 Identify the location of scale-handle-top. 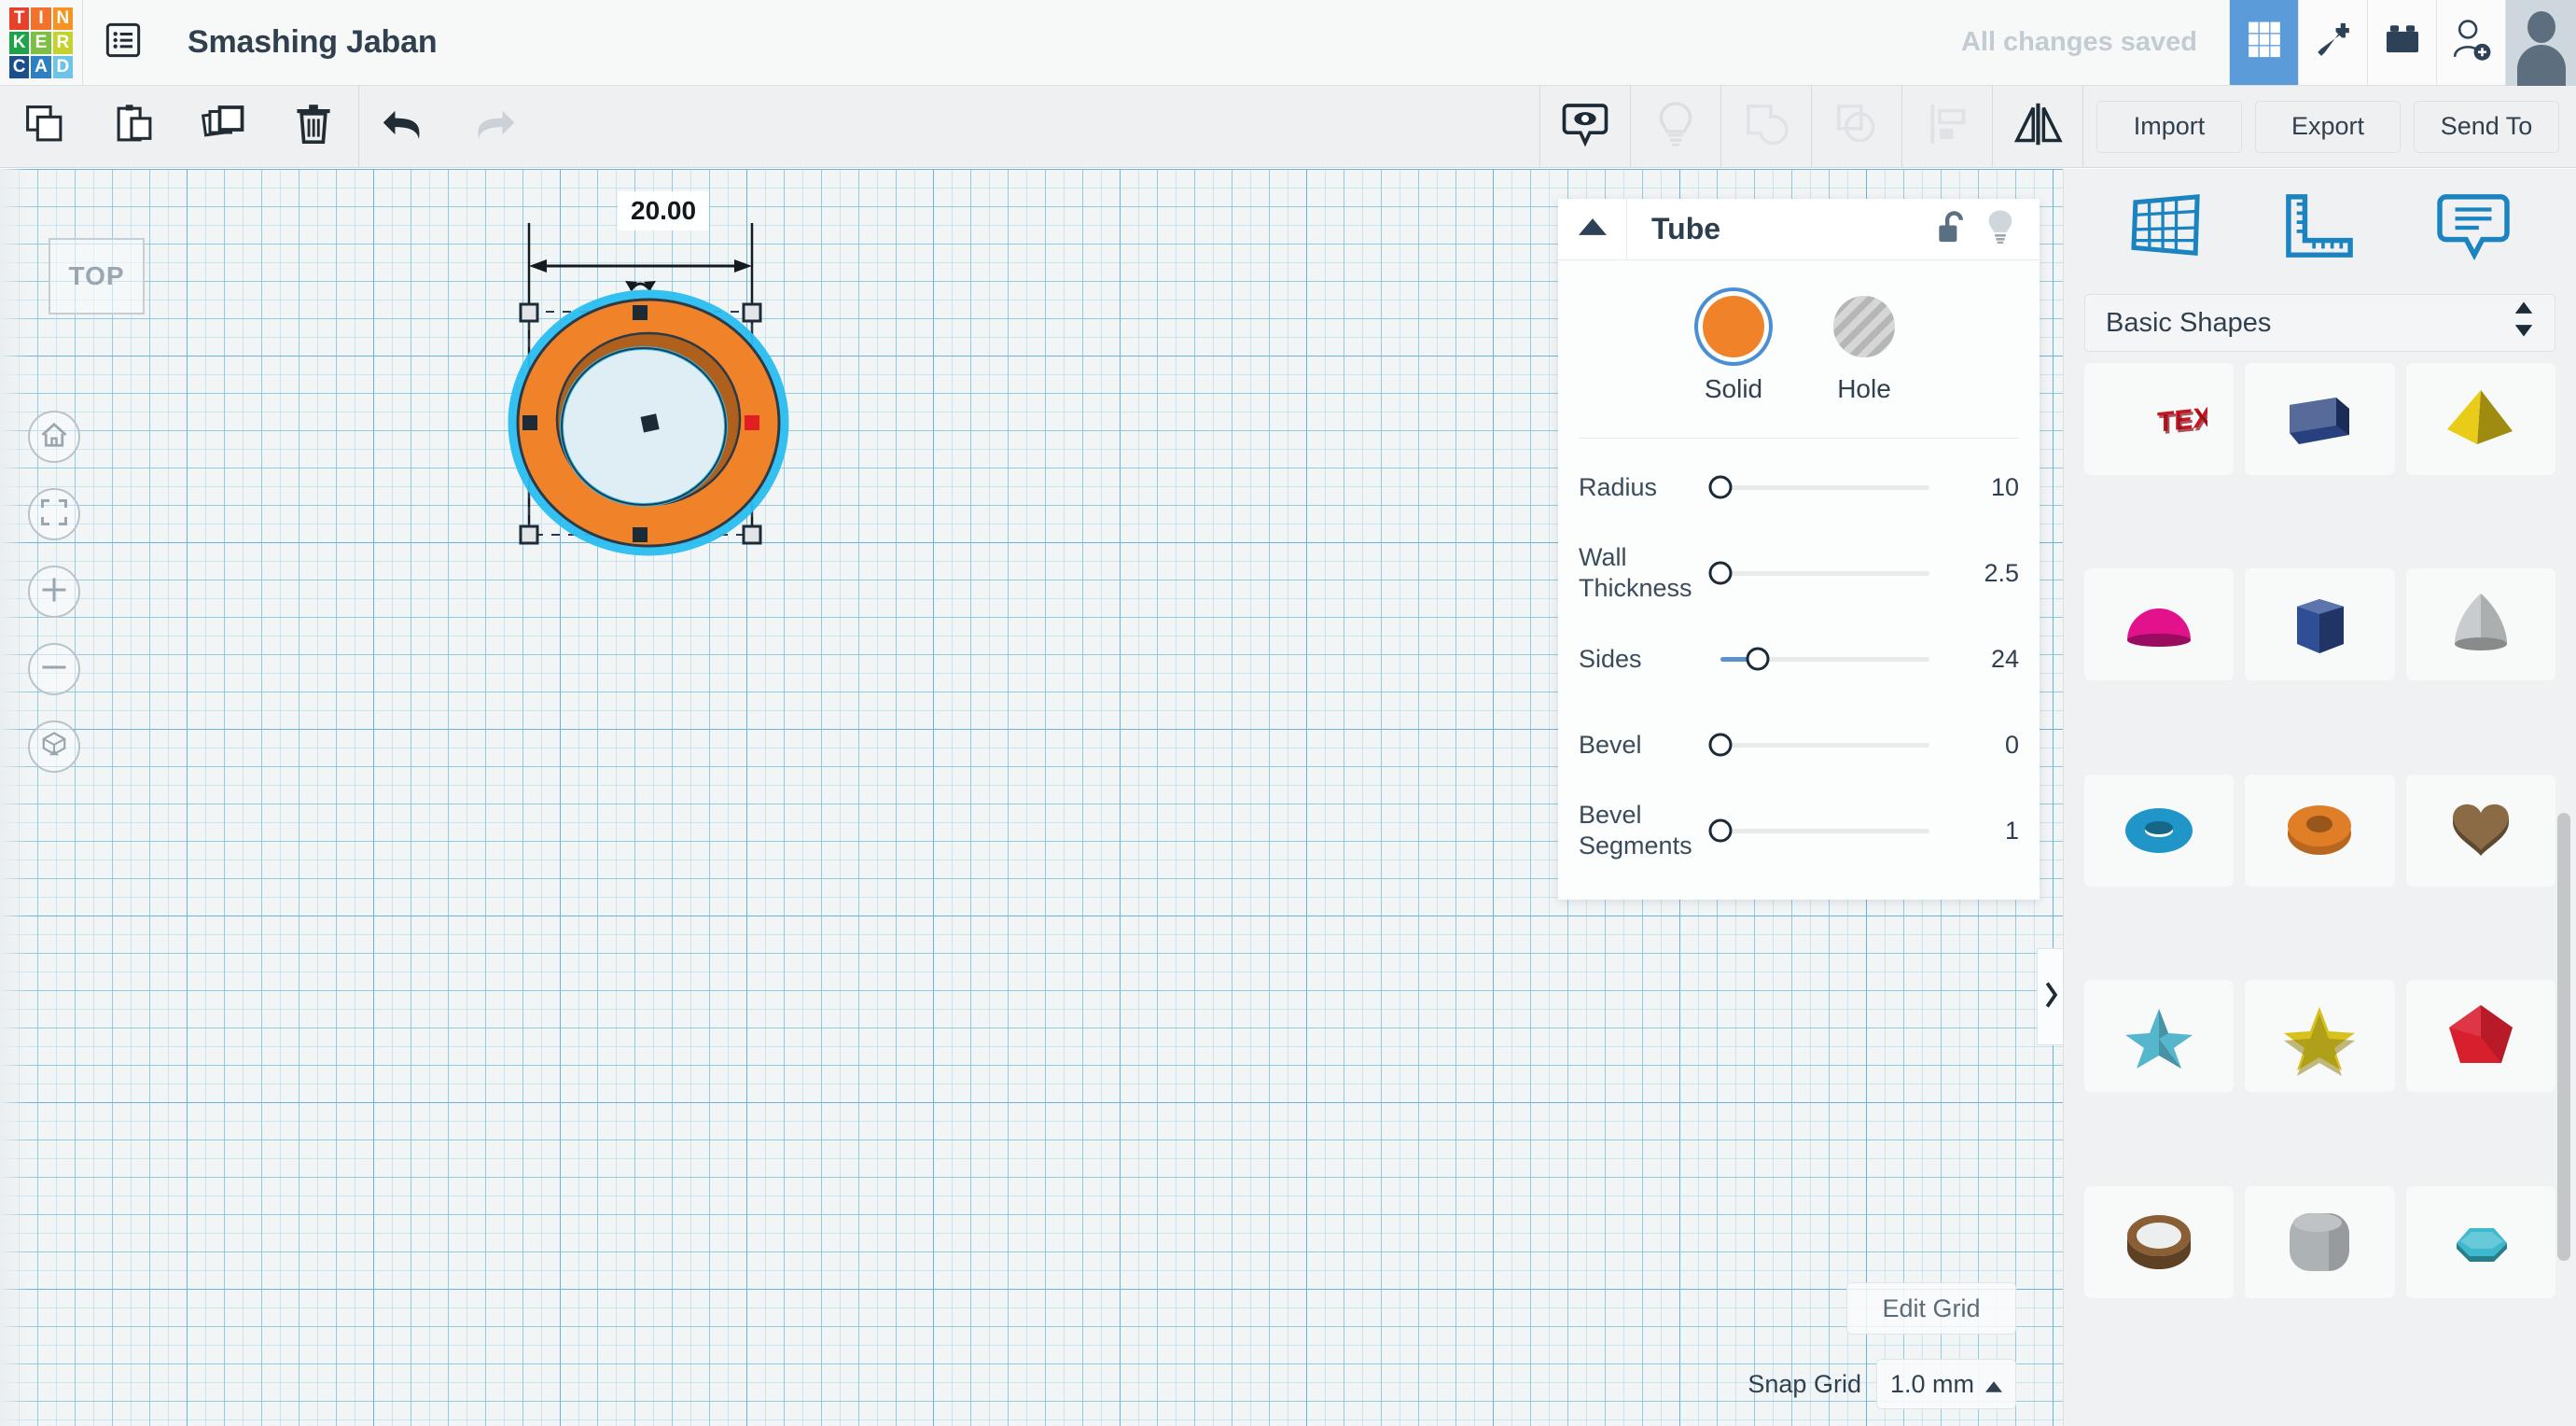
(640, 313).